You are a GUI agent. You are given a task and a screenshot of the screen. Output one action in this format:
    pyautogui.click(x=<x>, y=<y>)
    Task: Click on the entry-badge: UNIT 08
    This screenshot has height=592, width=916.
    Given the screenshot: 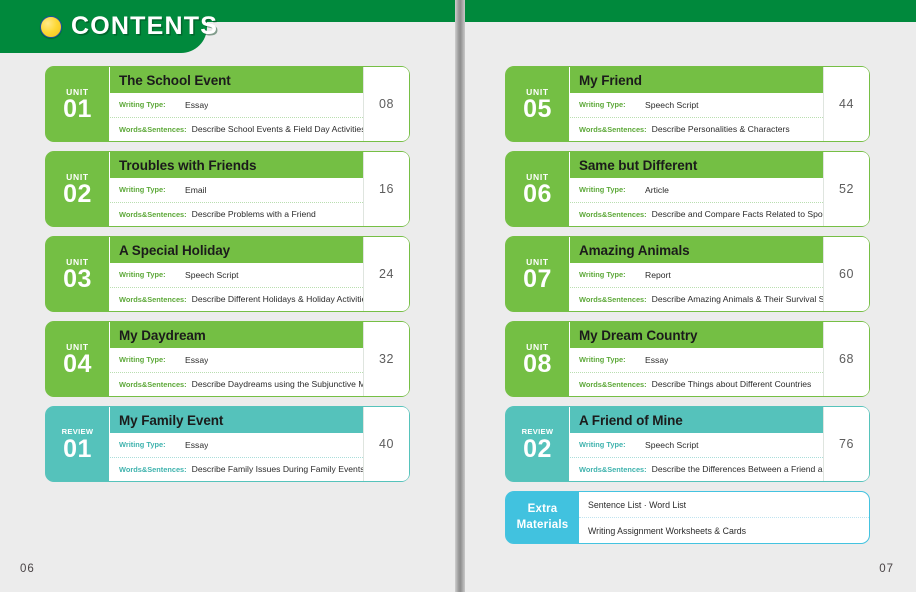 What is the action you would take?
    pyautogui.click(x=537, y=359)
    